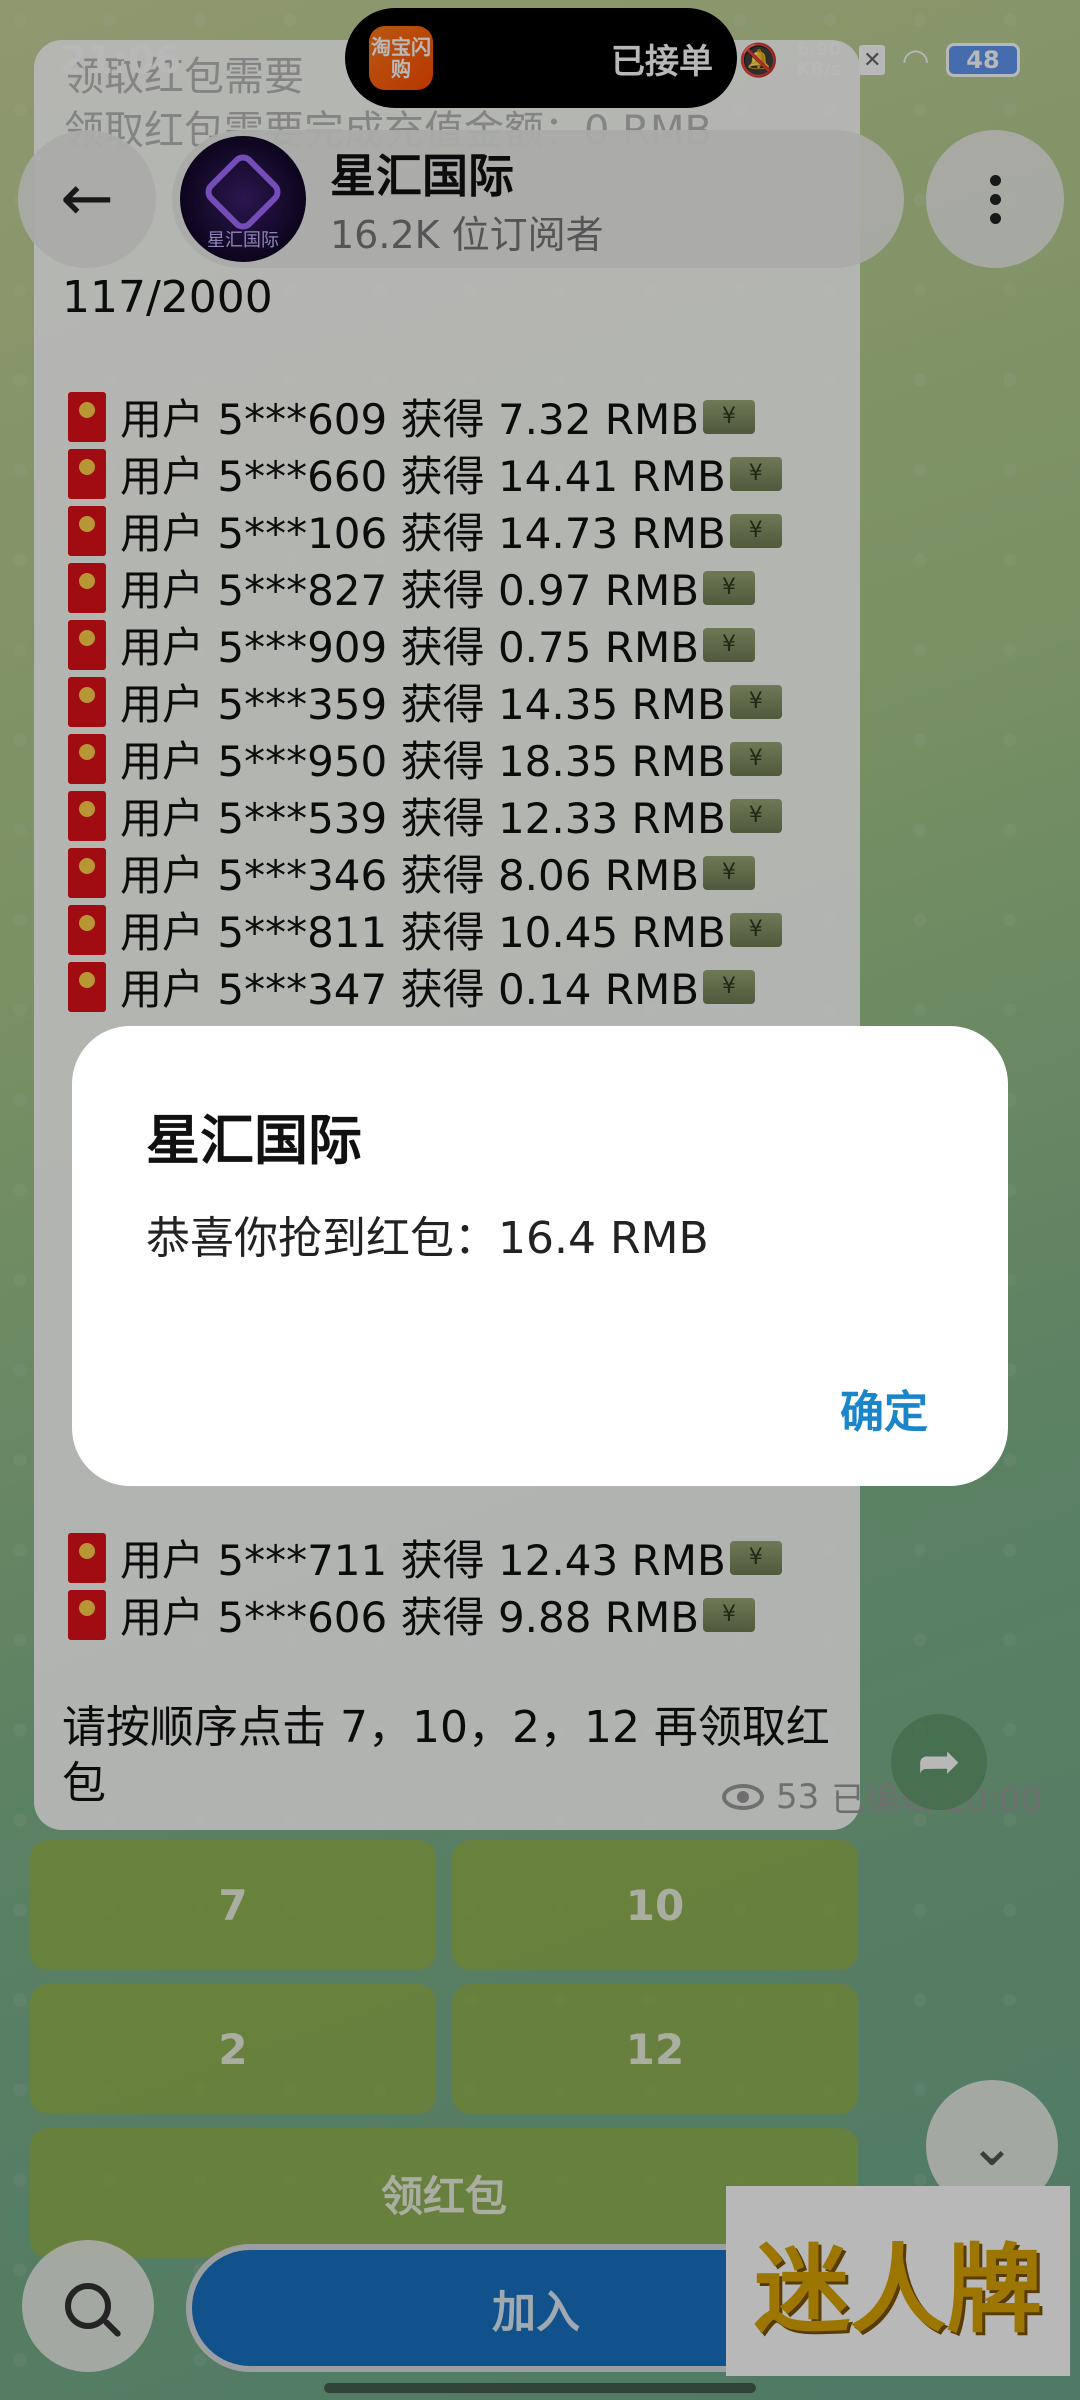  I want to click on dialog-title: 星汇国际, so click(254, 1140).